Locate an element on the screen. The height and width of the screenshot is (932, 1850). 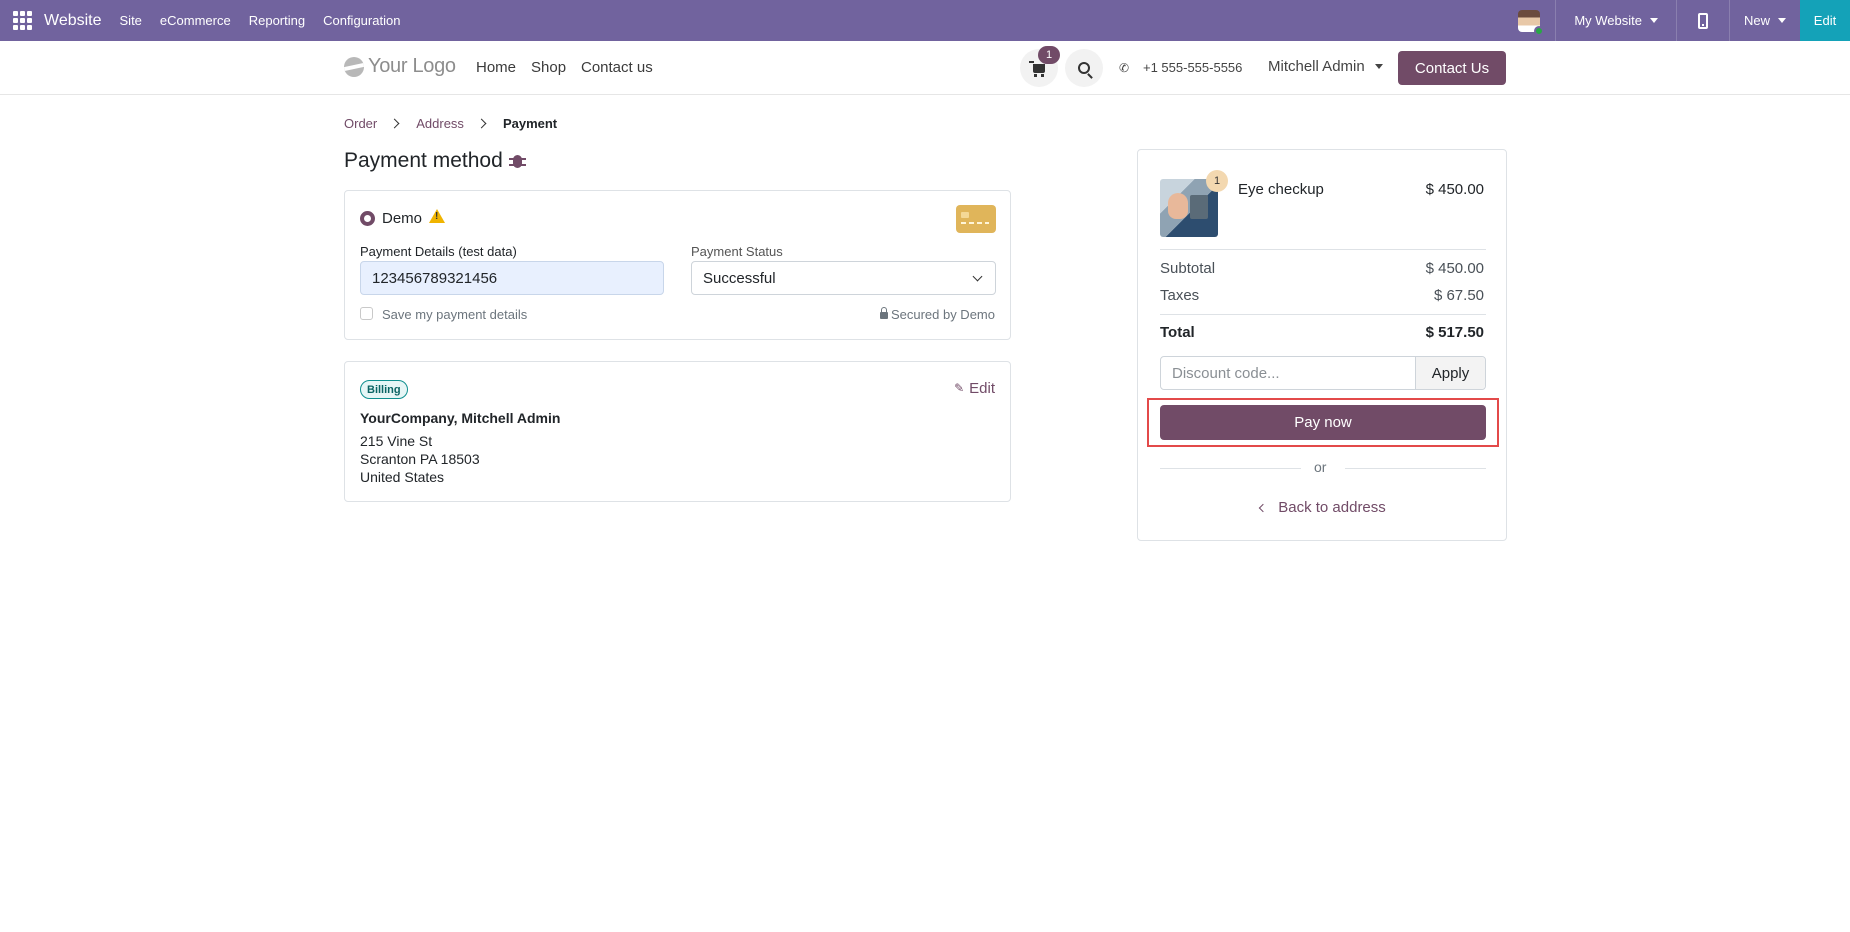
breadcrumb: Order Address Payment is located at coordinates (450, 123).